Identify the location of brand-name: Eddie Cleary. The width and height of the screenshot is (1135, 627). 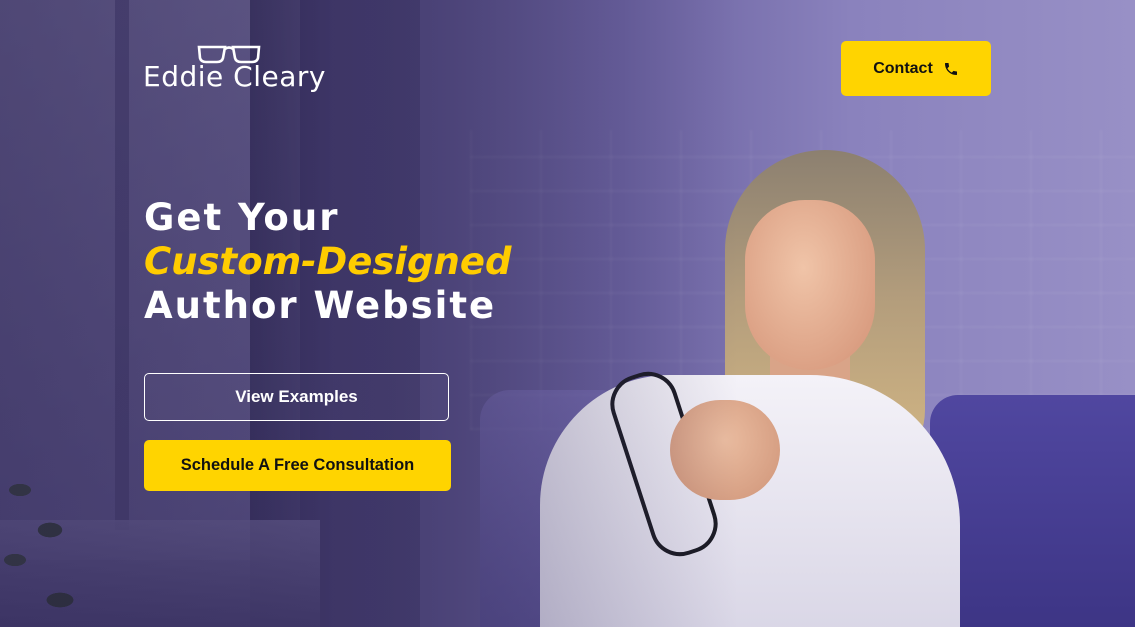
(234, 76).